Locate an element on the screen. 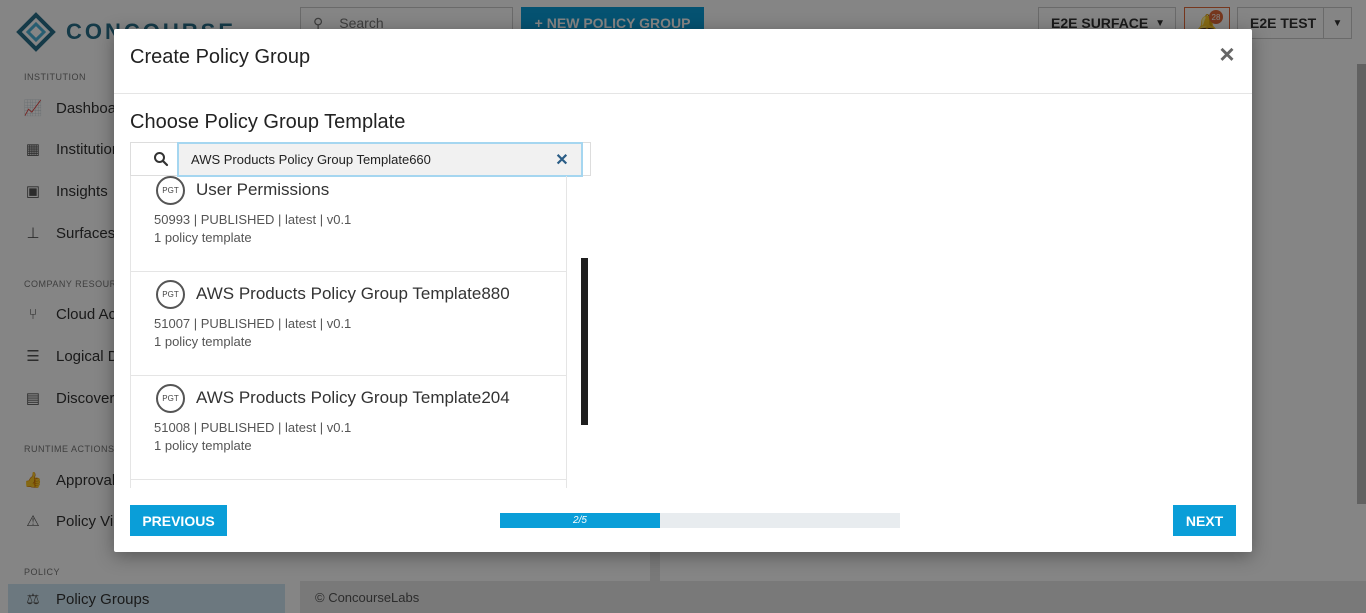  template-search: ✕ is located at coordinates (360, 159).